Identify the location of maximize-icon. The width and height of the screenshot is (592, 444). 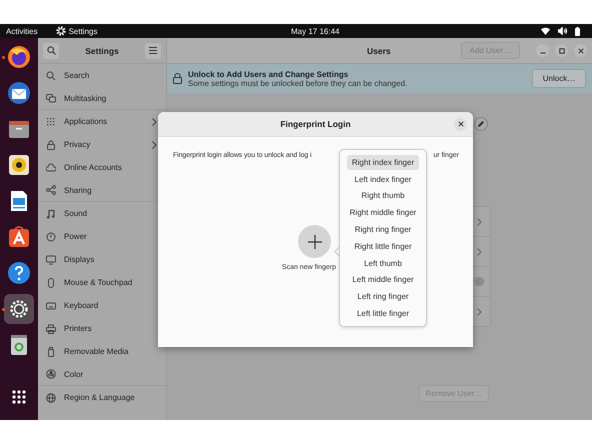
(561, 51).